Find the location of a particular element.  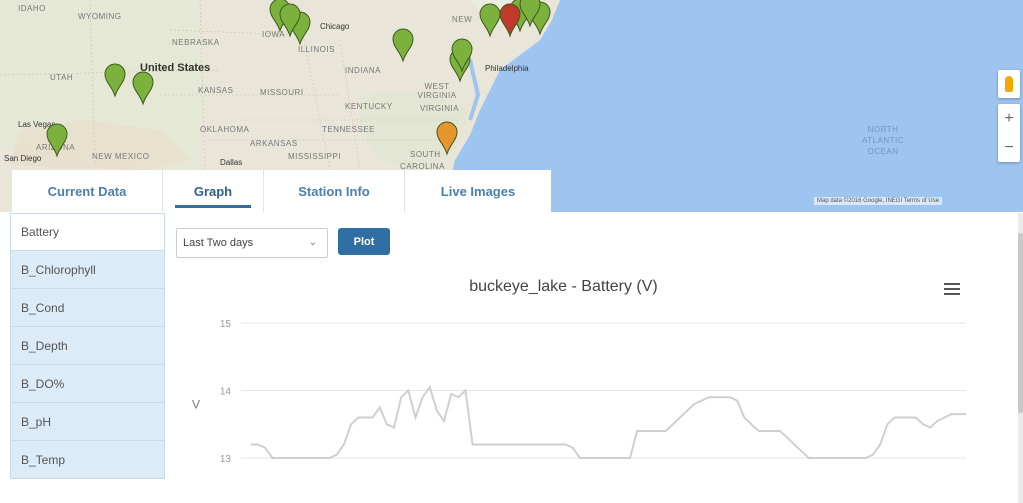

sidebar-item-b-ph: B_pH is located at coordinates (87, 422).